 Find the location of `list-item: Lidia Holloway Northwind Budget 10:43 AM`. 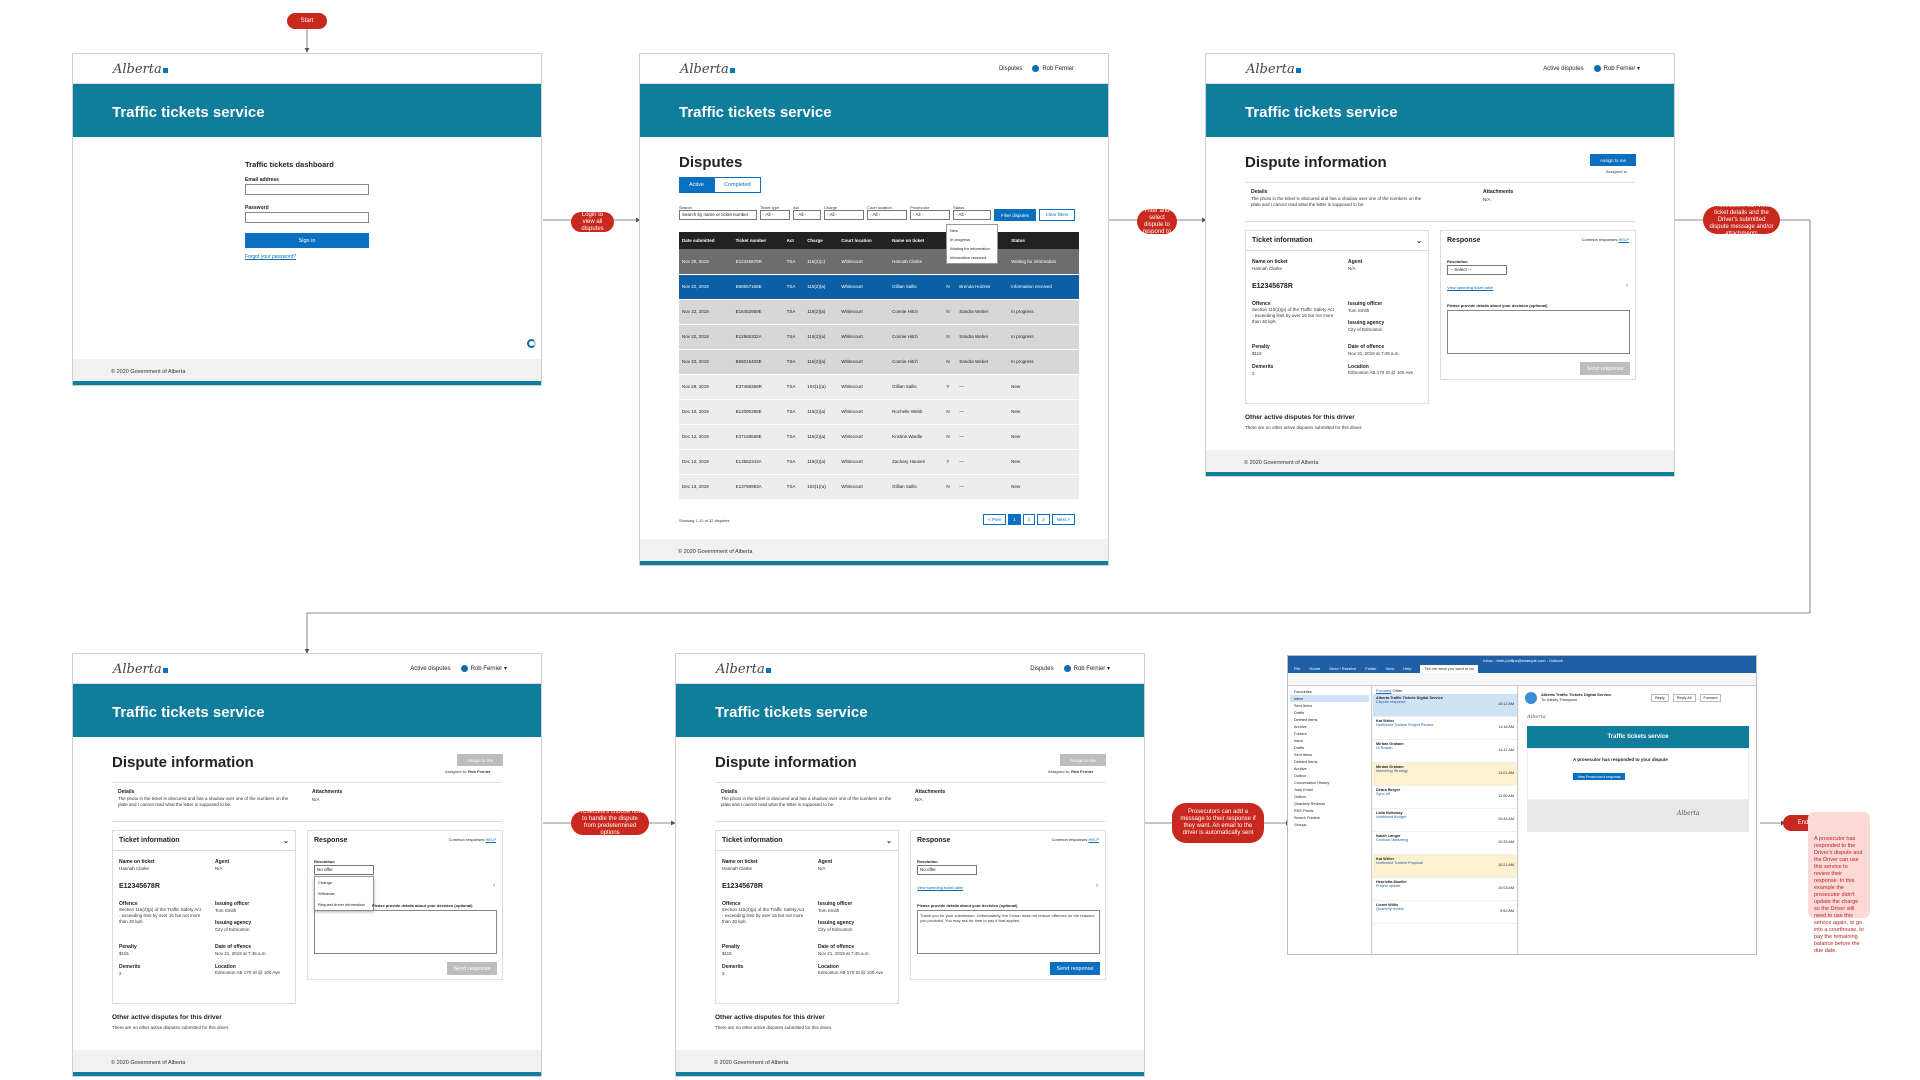

list-item: Lidia Holloway Northwind Budget 10:43 AM is located at coordinates (1445, 820).